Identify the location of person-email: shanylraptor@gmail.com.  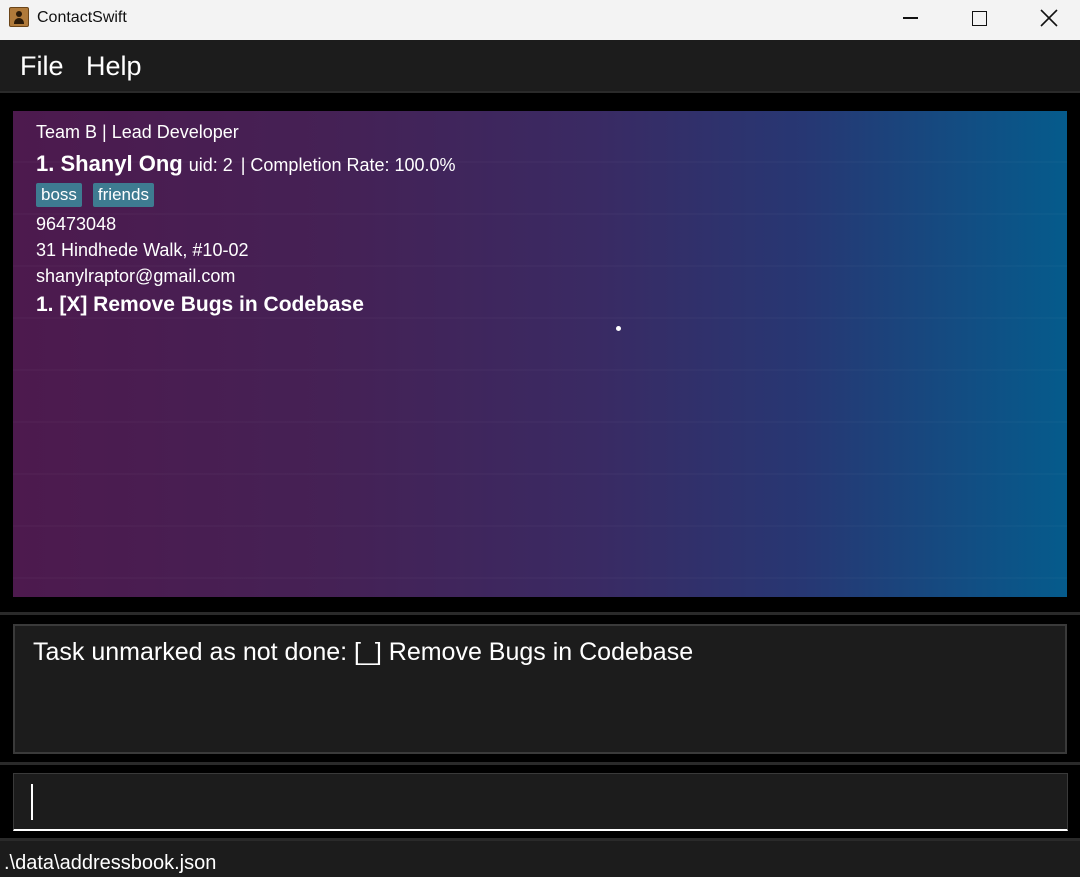
(136, 276).